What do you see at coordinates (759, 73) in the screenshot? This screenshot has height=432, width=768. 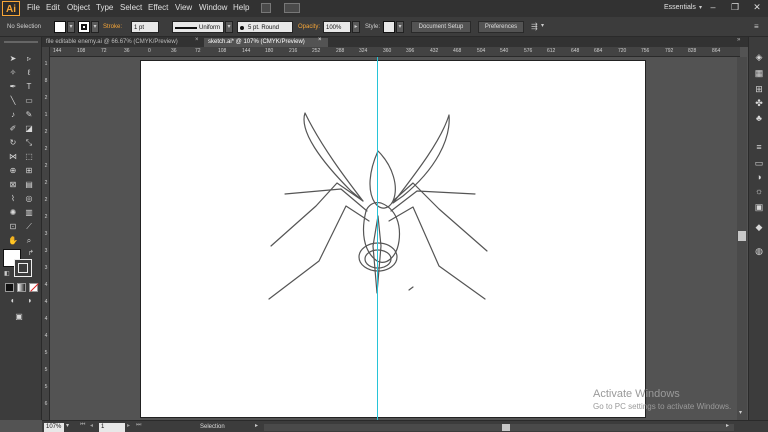 I see `color-guide-icon: ▦` at bounding box center [759, 73].